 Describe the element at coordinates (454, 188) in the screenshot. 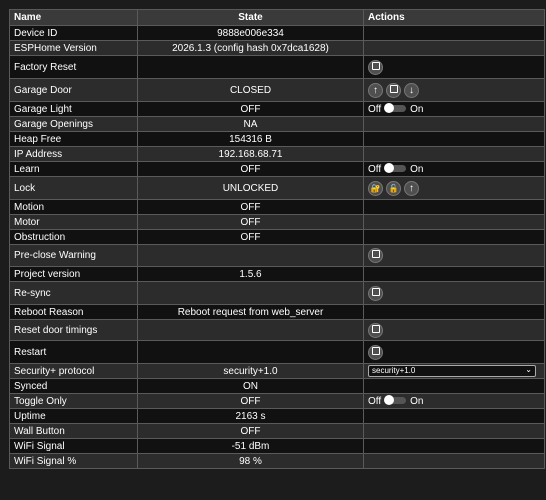

I see `row-actions: 🔐 🔓 ↑` at that location.